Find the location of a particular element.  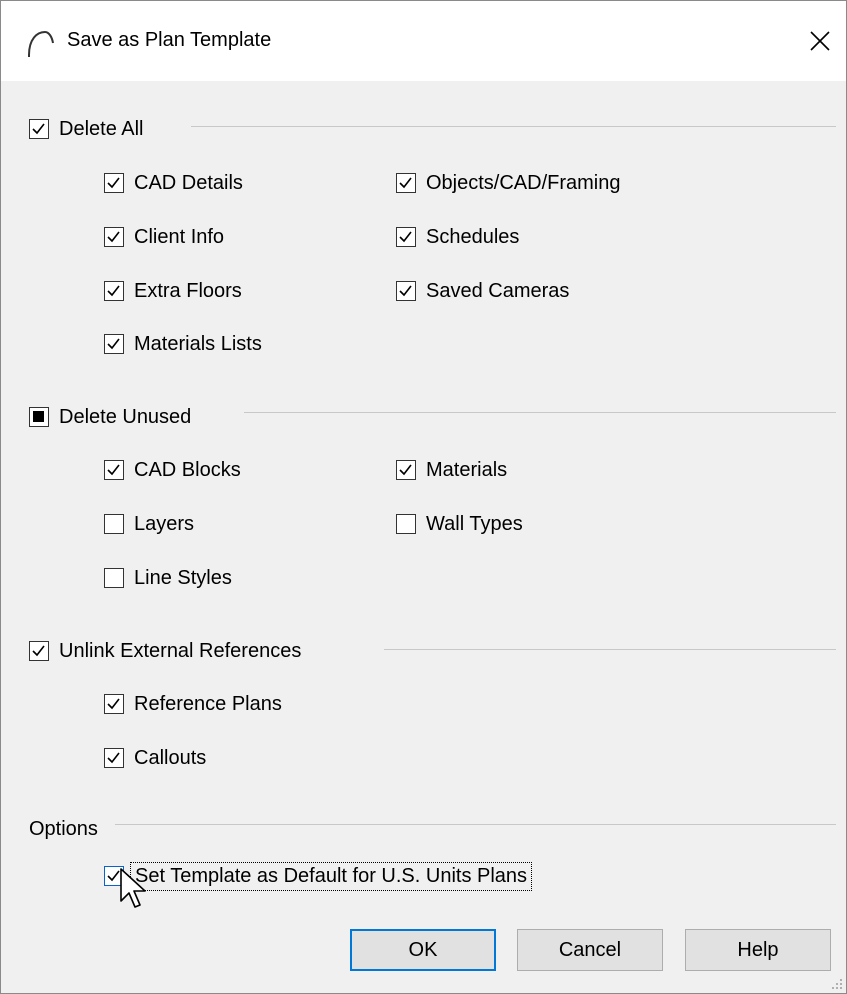

extra-floors-checkbox: Extra Floors is located at coordinates (173, 291).